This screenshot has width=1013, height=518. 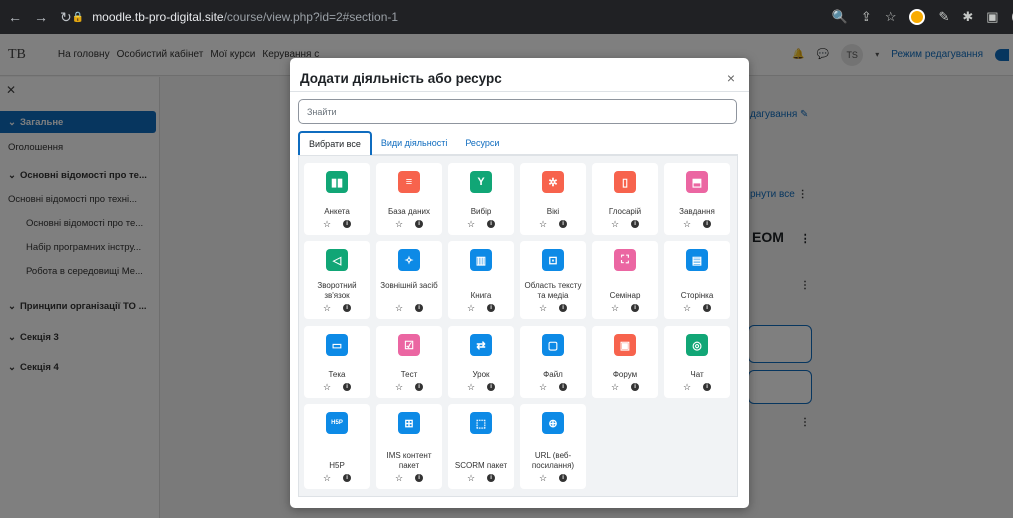 What do you see at coordinates (337, 280) in the screenshot?
I see `activity-card: ◁ Зворотний зв'язок ☆ i` at bounding box center [337, 280].